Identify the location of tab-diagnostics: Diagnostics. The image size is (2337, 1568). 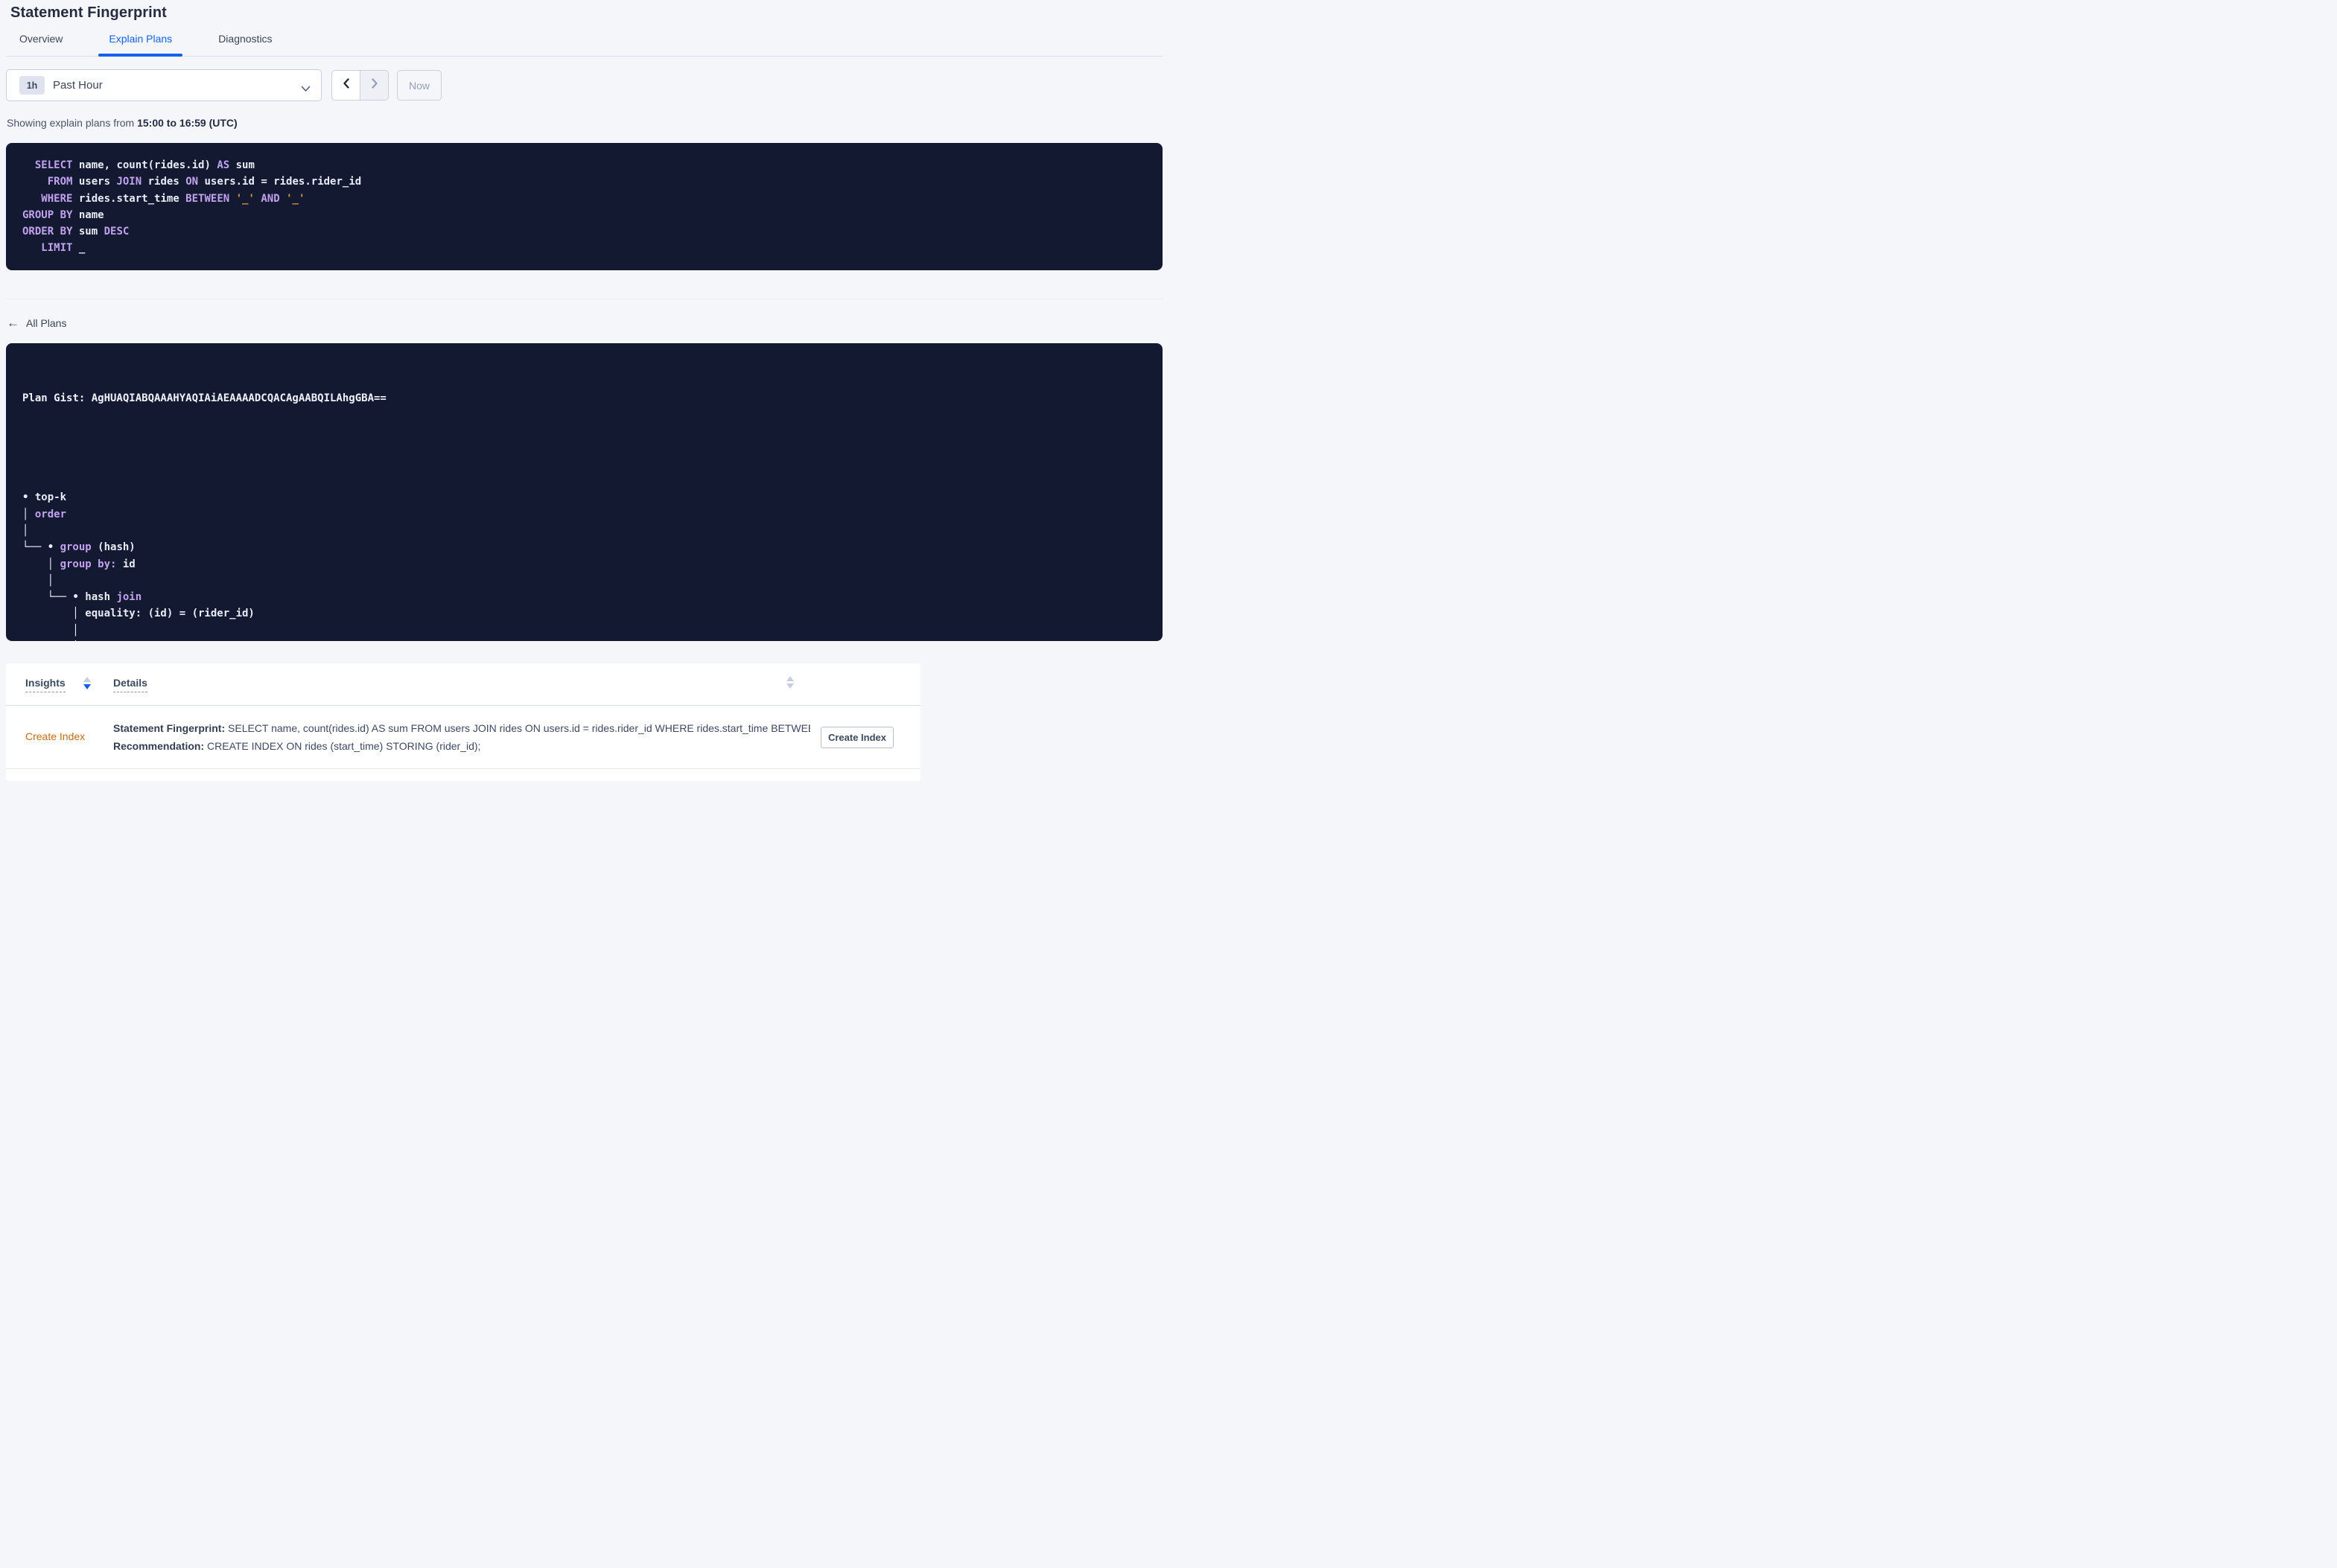
(245, 42).